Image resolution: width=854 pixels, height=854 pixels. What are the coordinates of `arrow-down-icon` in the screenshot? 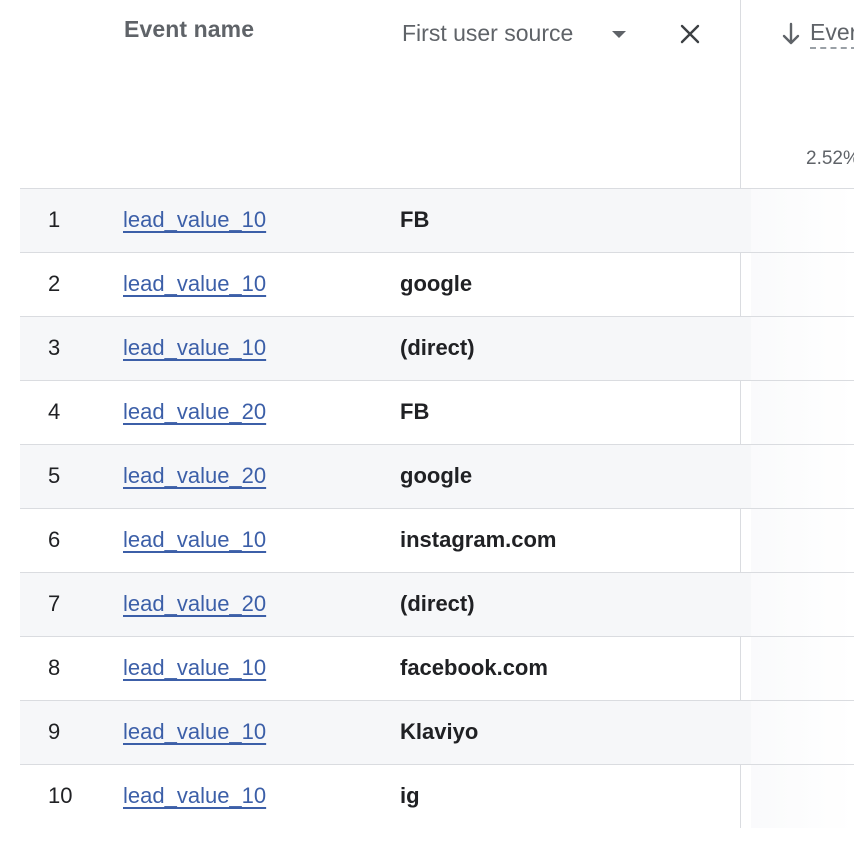 It's located at (791, 33).